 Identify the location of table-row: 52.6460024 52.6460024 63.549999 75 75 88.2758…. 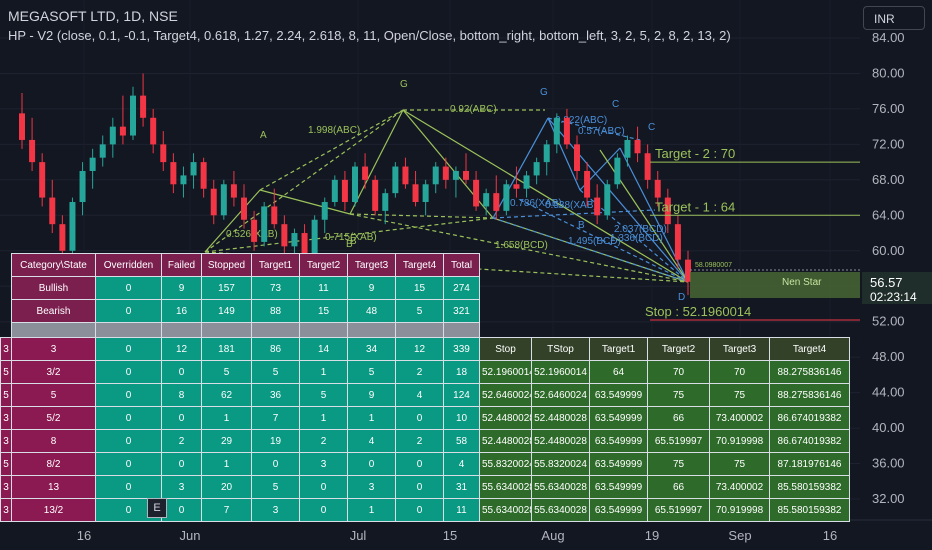
(664, 395).